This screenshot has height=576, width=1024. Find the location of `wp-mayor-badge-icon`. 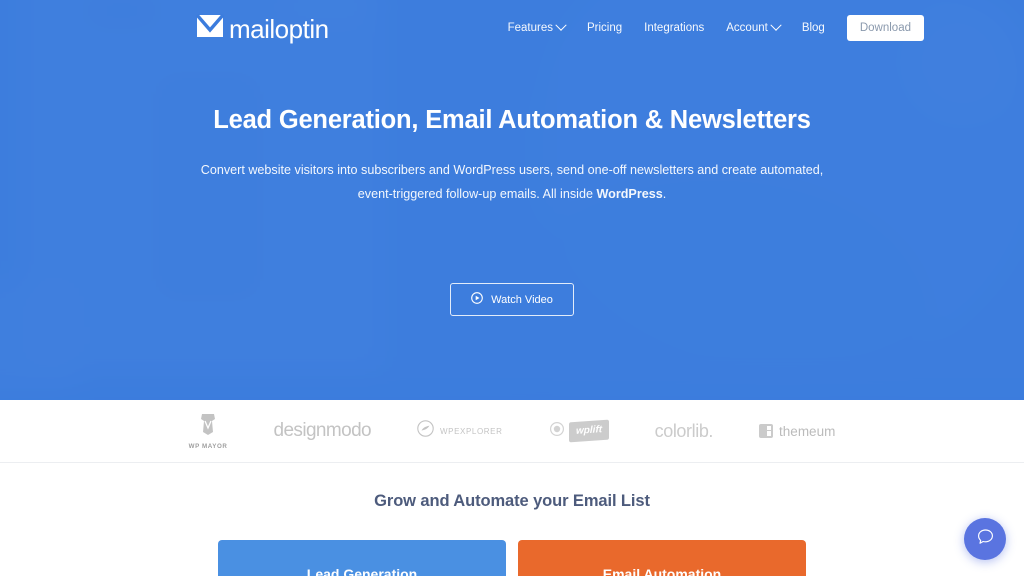

wp-mayor-badge-icon is located at coordinates (208, 426).